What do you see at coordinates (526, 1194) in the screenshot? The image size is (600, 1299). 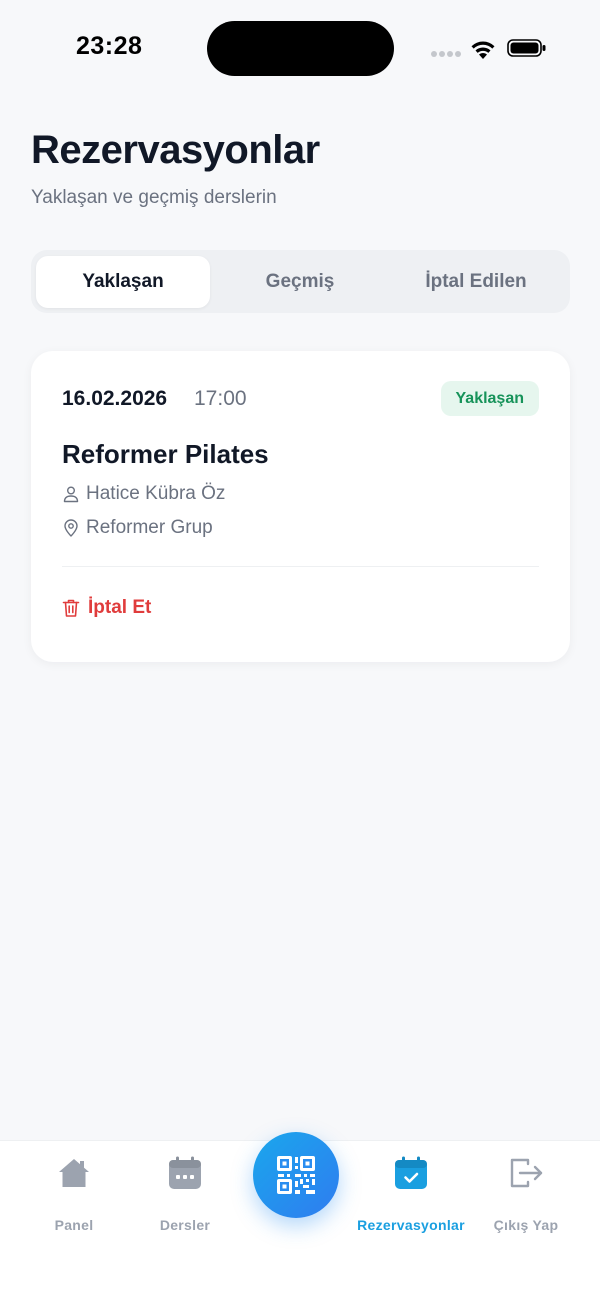 I see `nav-item-cikis: Çıkış Yap` at bounding box center [526, 1194].